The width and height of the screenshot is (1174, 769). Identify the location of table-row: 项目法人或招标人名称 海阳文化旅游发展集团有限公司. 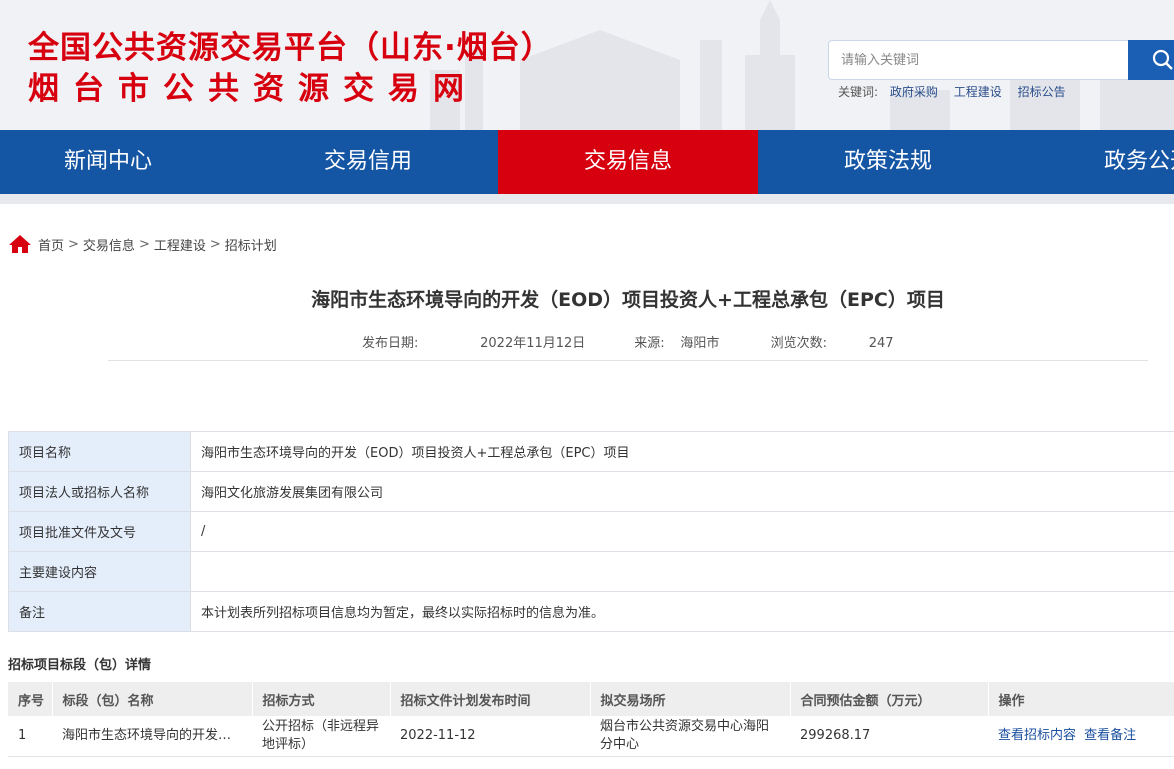
(591, 491).